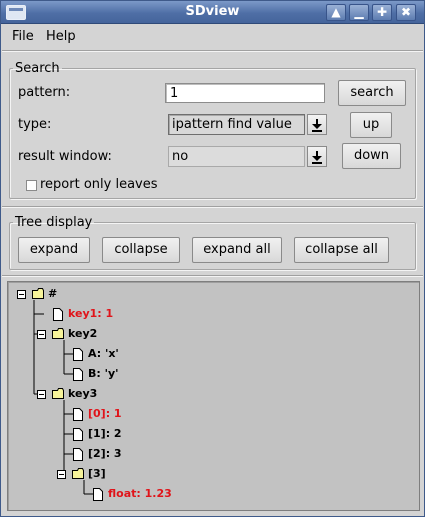 The width and height of the screenshot is (425, 517). Describe the element at coordinates (103, 353) in the screenshot. I see `tree-node-label: A: 'x'` at that location.